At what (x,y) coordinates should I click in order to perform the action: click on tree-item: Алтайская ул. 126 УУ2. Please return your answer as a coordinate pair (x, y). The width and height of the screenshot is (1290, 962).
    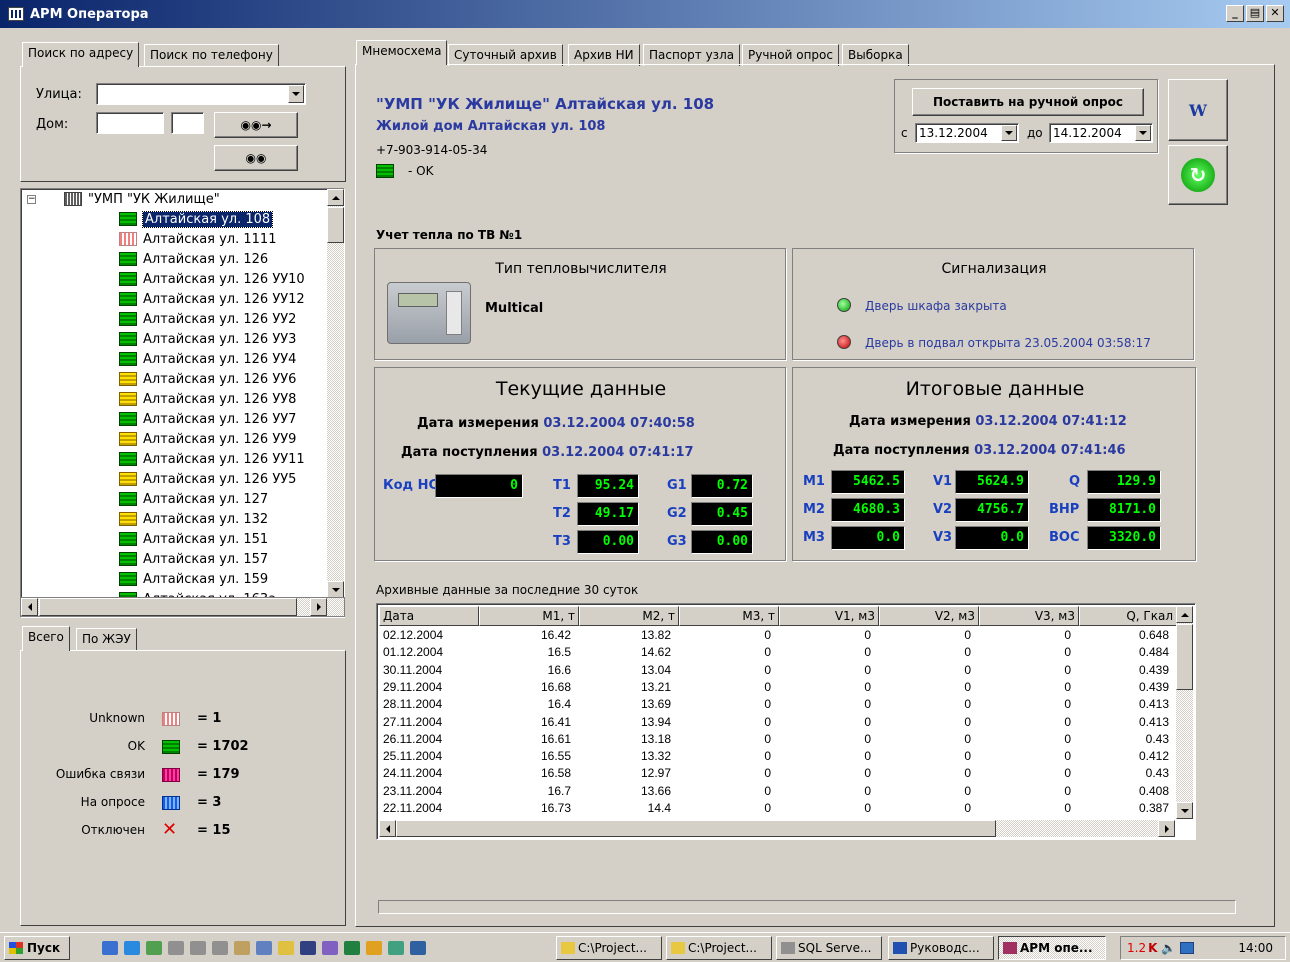
    Looking at the image, I should click on (207, 319).